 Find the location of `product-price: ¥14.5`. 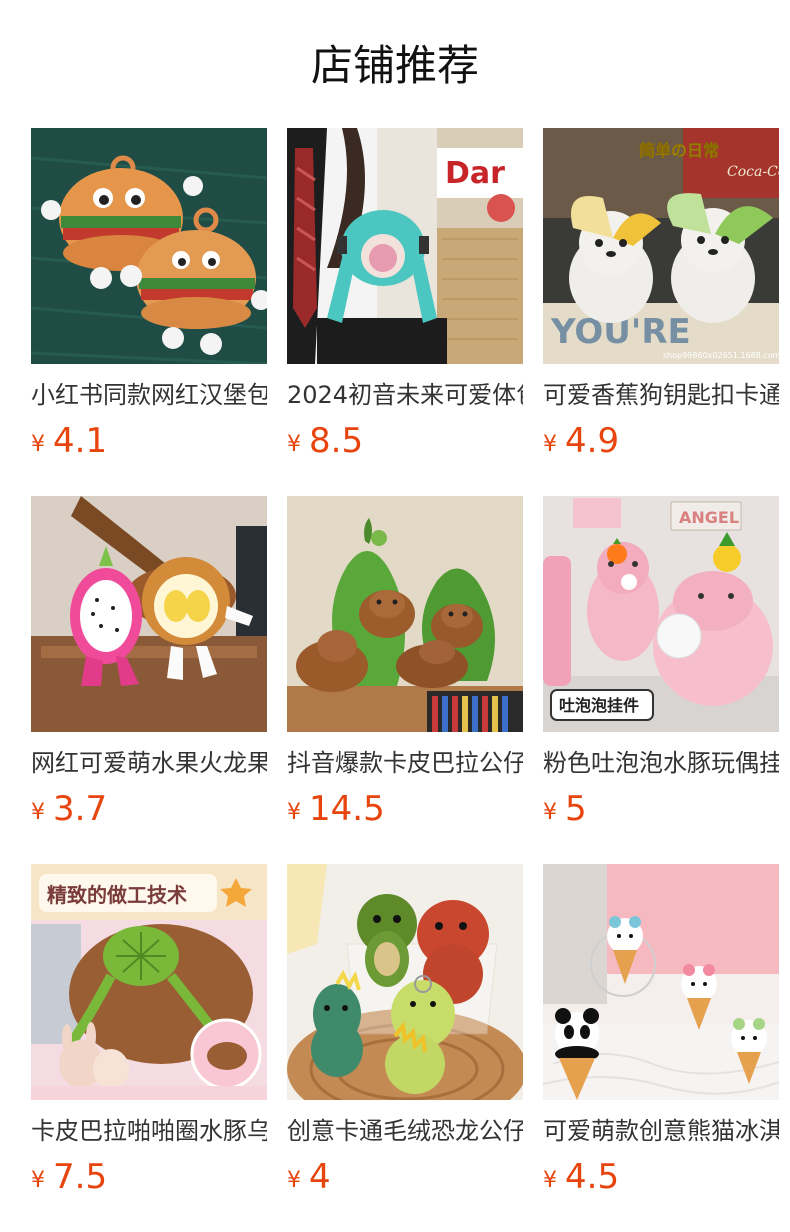

product-price: ¥14.5 is located at coordinates (405, 809).